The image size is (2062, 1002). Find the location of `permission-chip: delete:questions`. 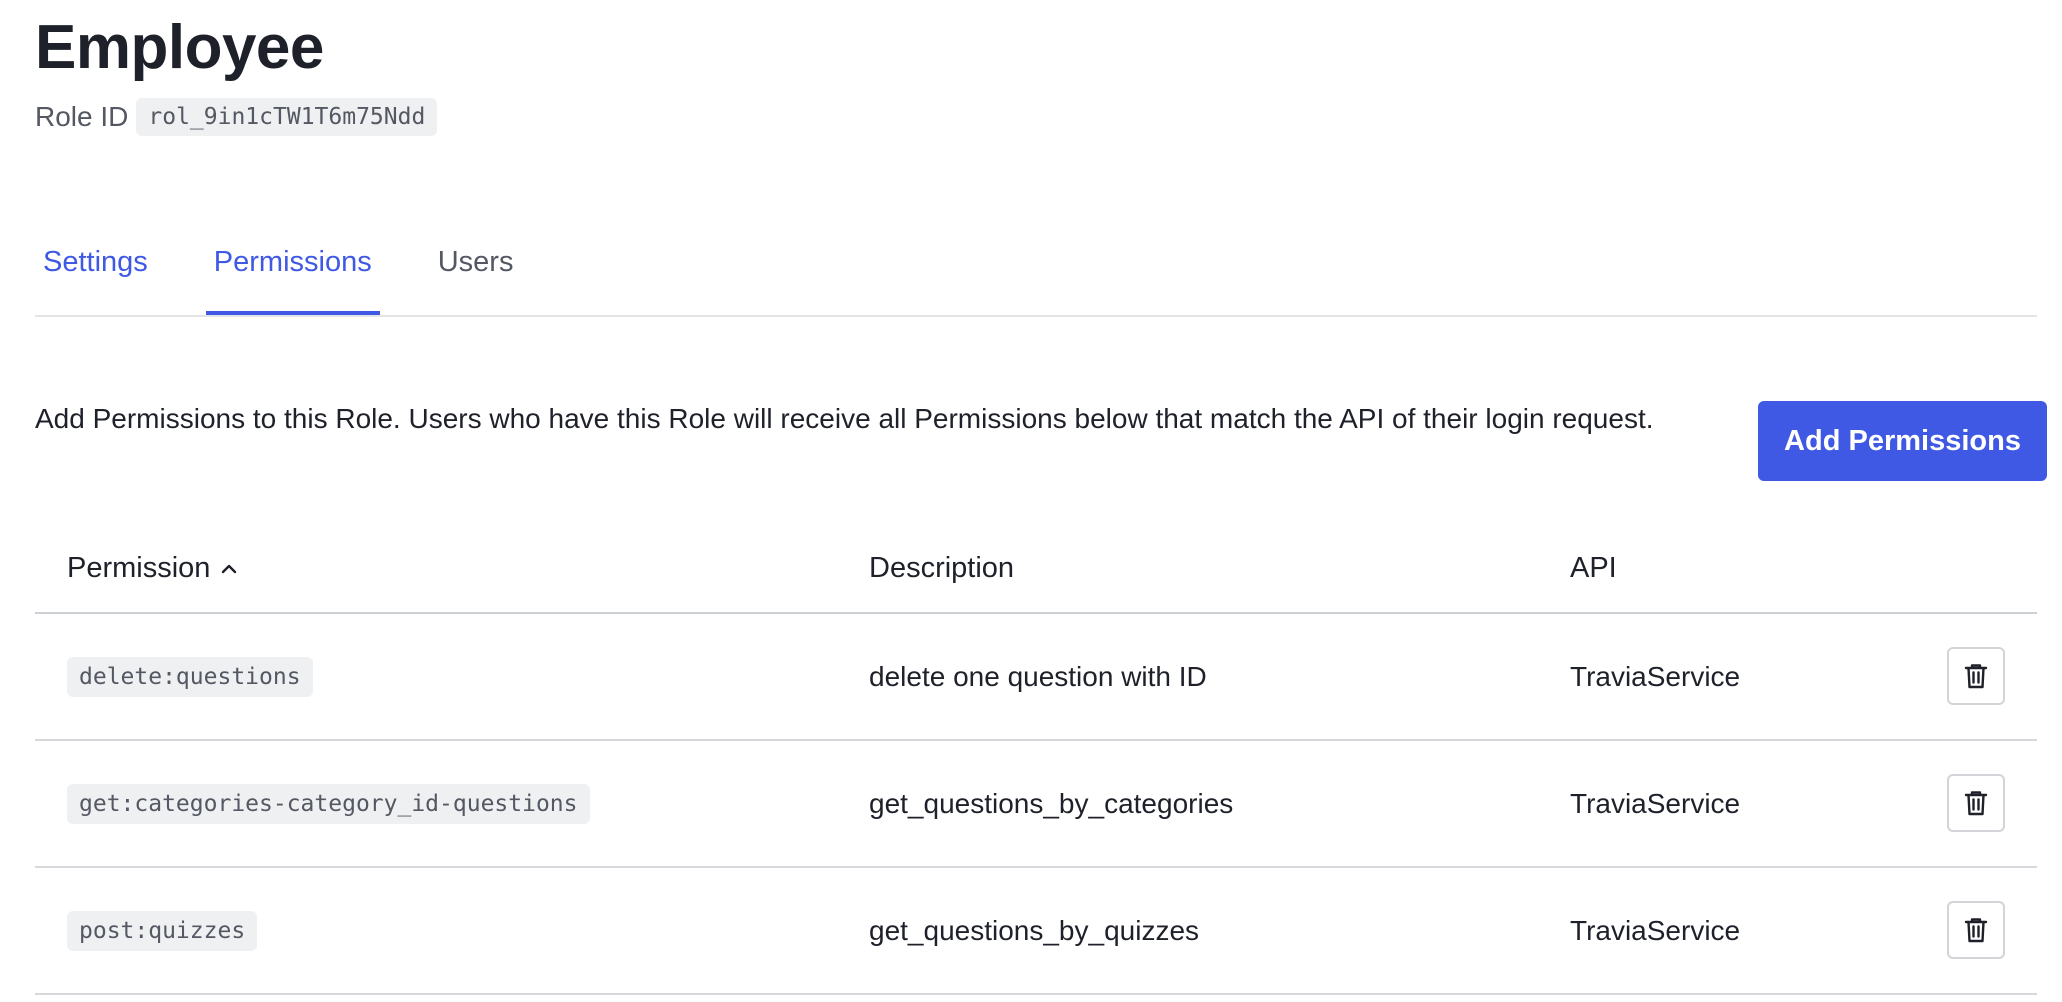

permission-chip: delete:questions is located at coordinates (190, 676).